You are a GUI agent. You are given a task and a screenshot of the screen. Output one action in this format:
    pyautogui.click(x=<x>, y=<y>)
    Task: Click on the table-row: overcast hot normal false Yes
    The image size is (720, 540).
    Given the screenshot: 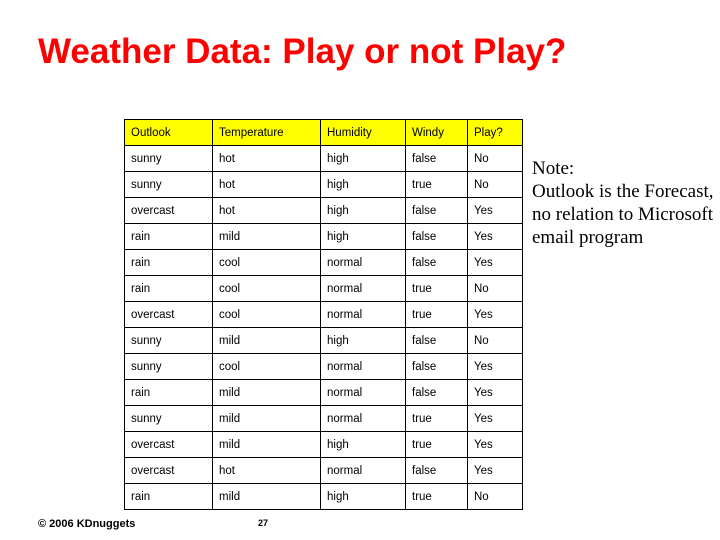 What is the action you would take?
    pyautogui.click(x=323, y=470)
    